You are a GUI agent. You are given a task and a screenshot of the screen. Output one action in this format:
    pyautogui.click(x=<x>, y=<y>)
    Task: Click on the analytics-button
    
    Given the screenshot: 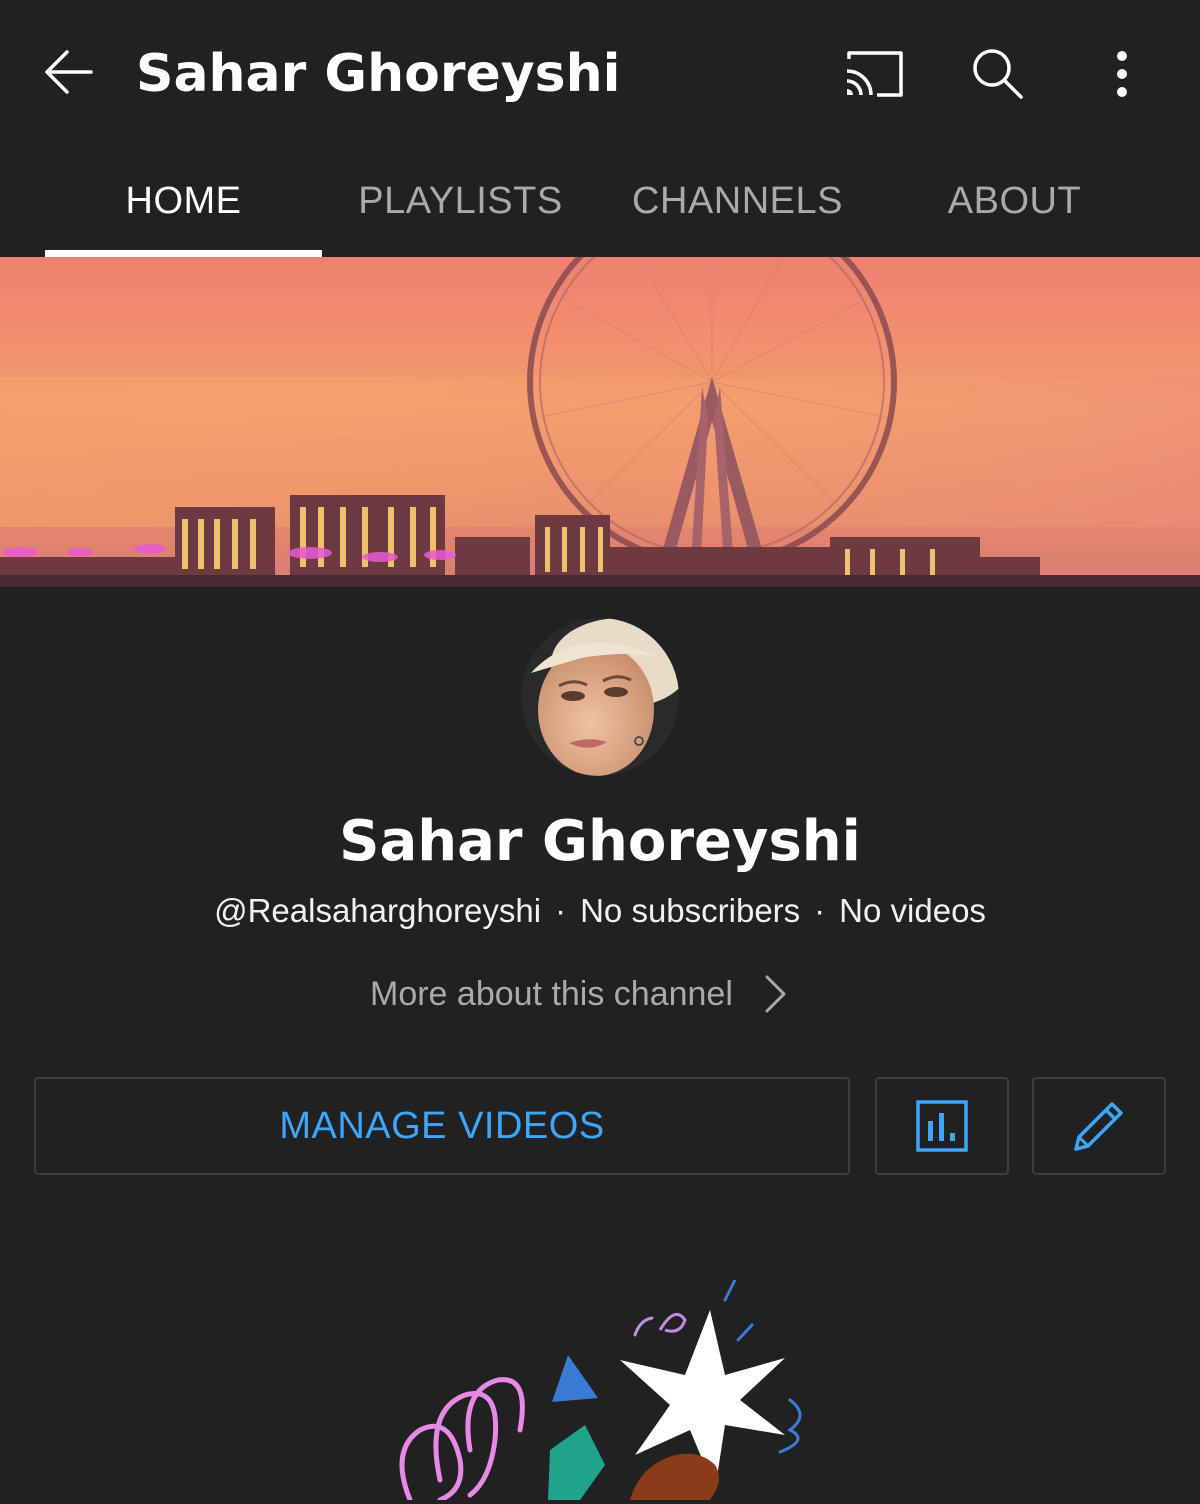 What is the action you would take?
    pyautogui.click(x=942, y=1126)
    